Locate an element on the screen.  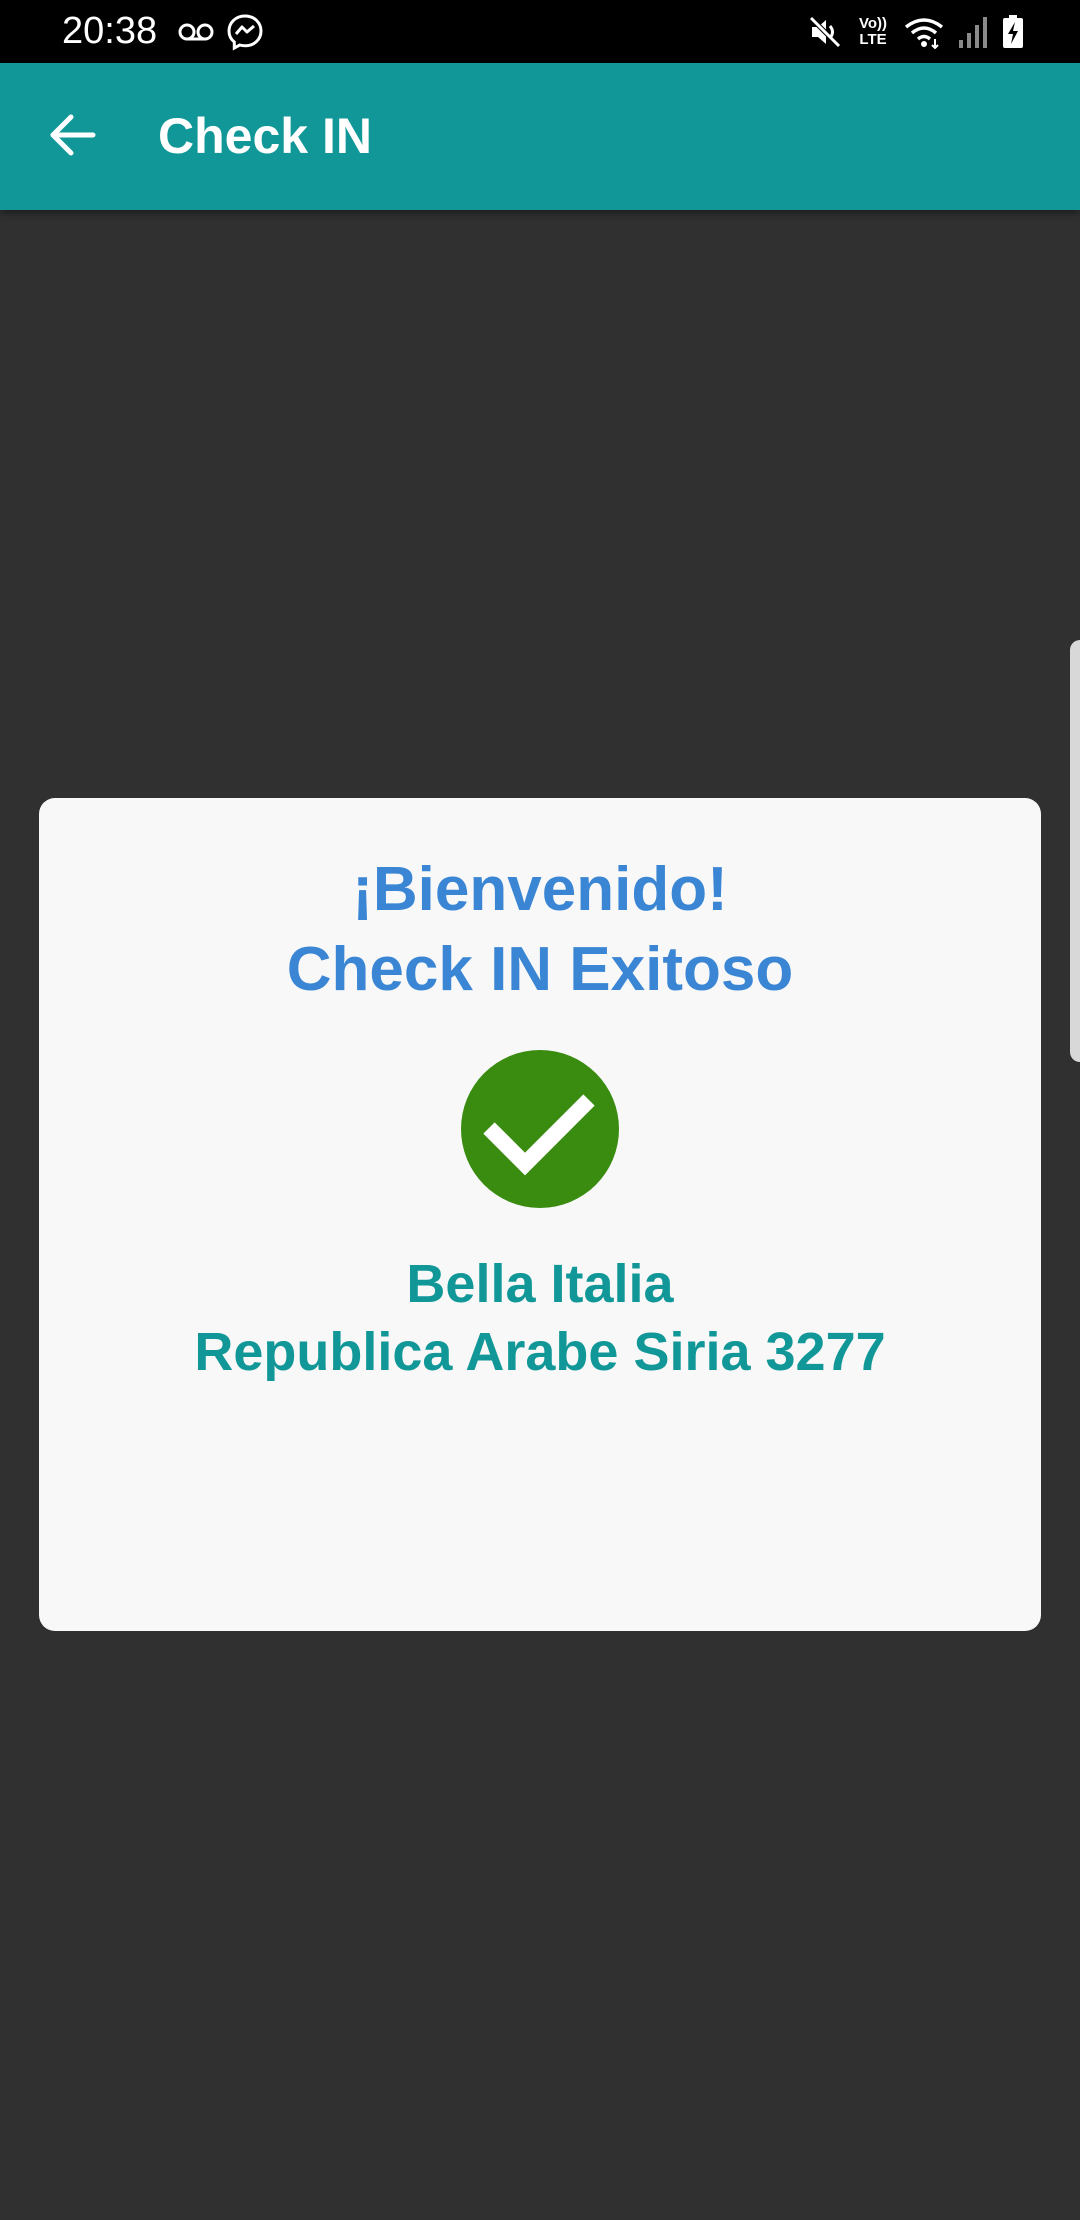
volte-label: Vo)) LTE is located at coordinates (873, 31).